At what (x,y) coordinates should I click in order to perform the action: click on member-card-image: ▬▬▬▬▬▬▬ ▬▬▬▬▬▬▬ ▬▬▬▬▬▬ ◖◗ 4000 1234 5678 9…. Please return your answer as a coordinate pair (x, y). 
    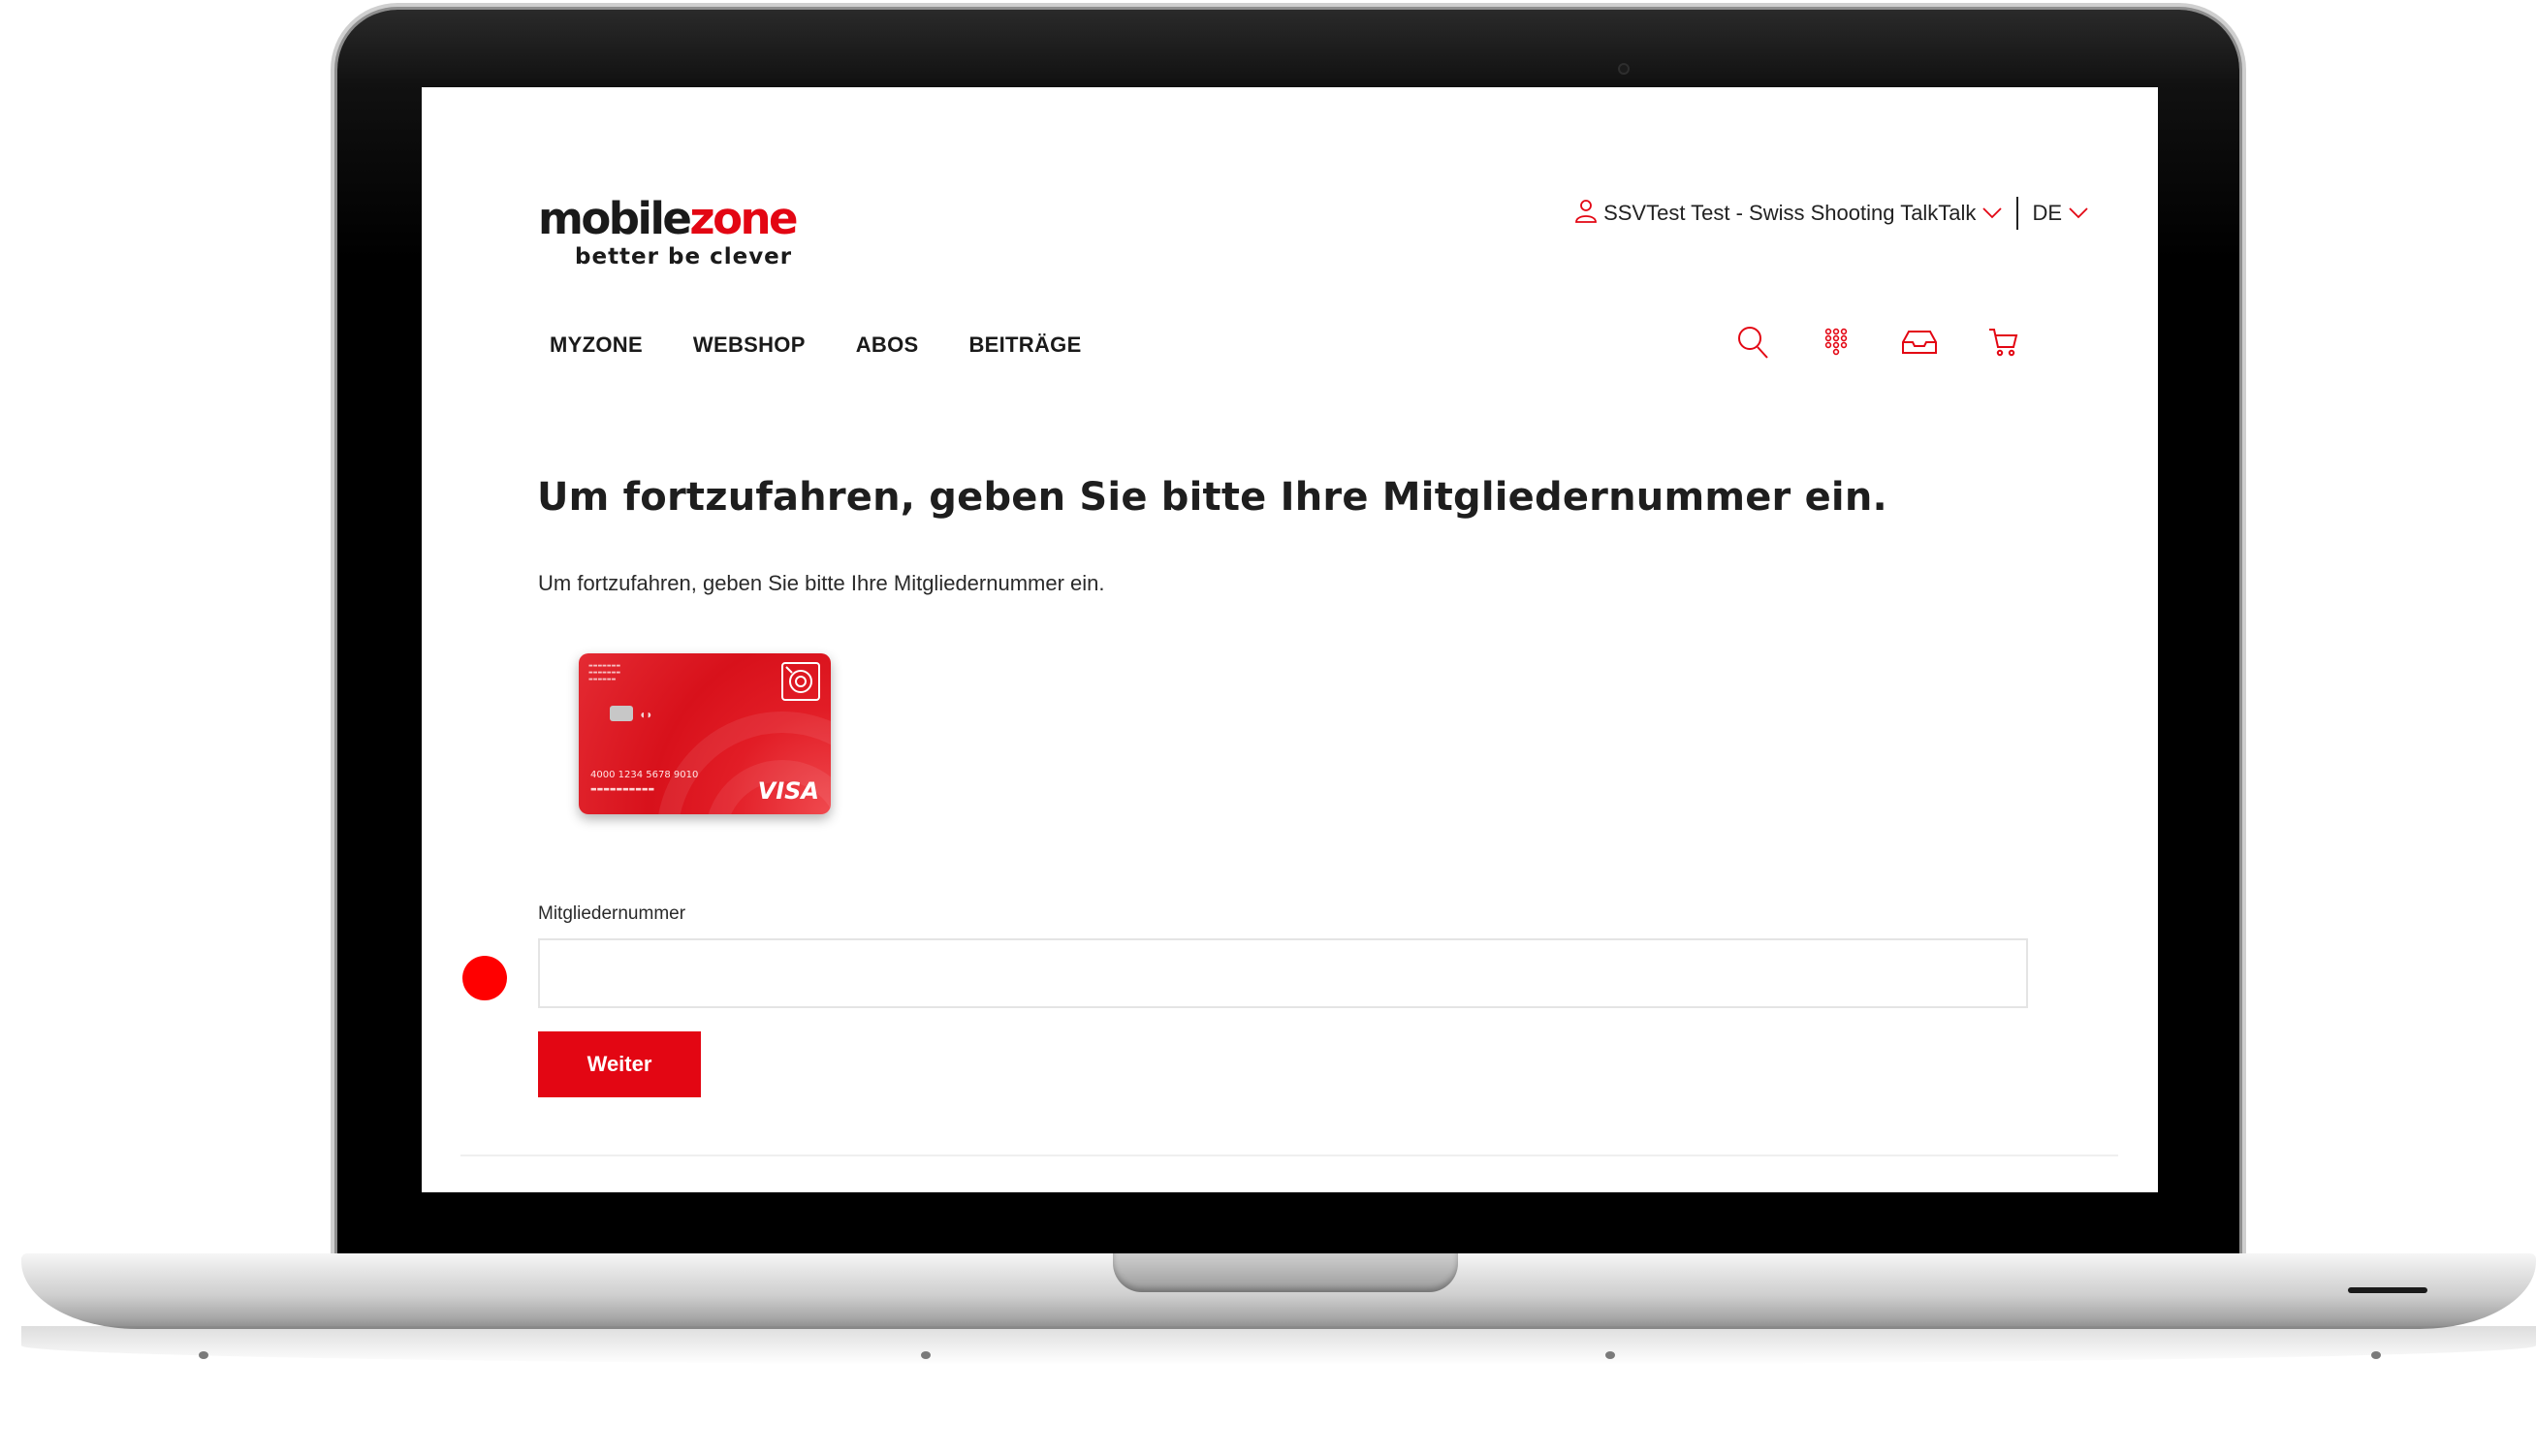
    Looking at the image, I should click on (705, 734).